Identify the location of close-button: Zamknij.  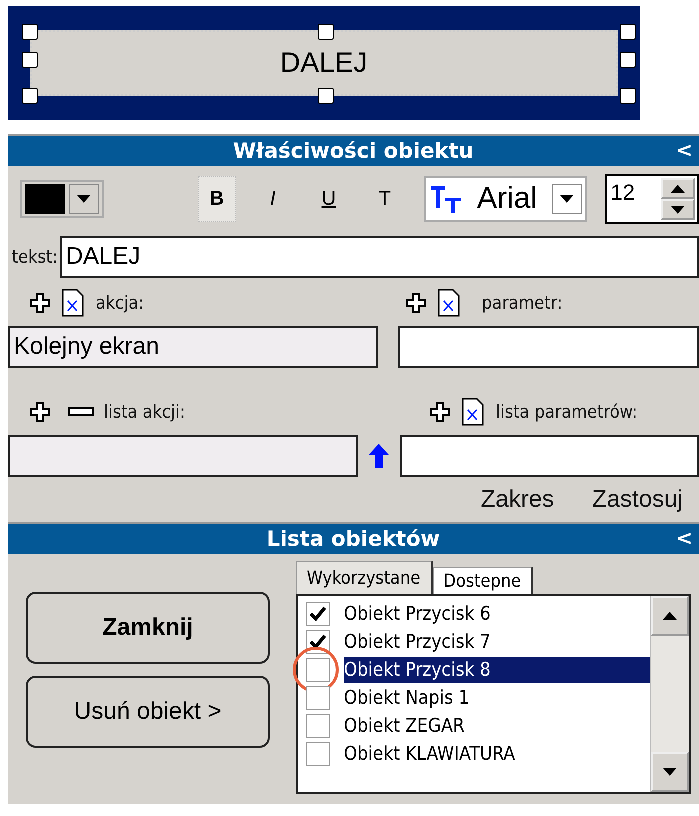
(148, 628).